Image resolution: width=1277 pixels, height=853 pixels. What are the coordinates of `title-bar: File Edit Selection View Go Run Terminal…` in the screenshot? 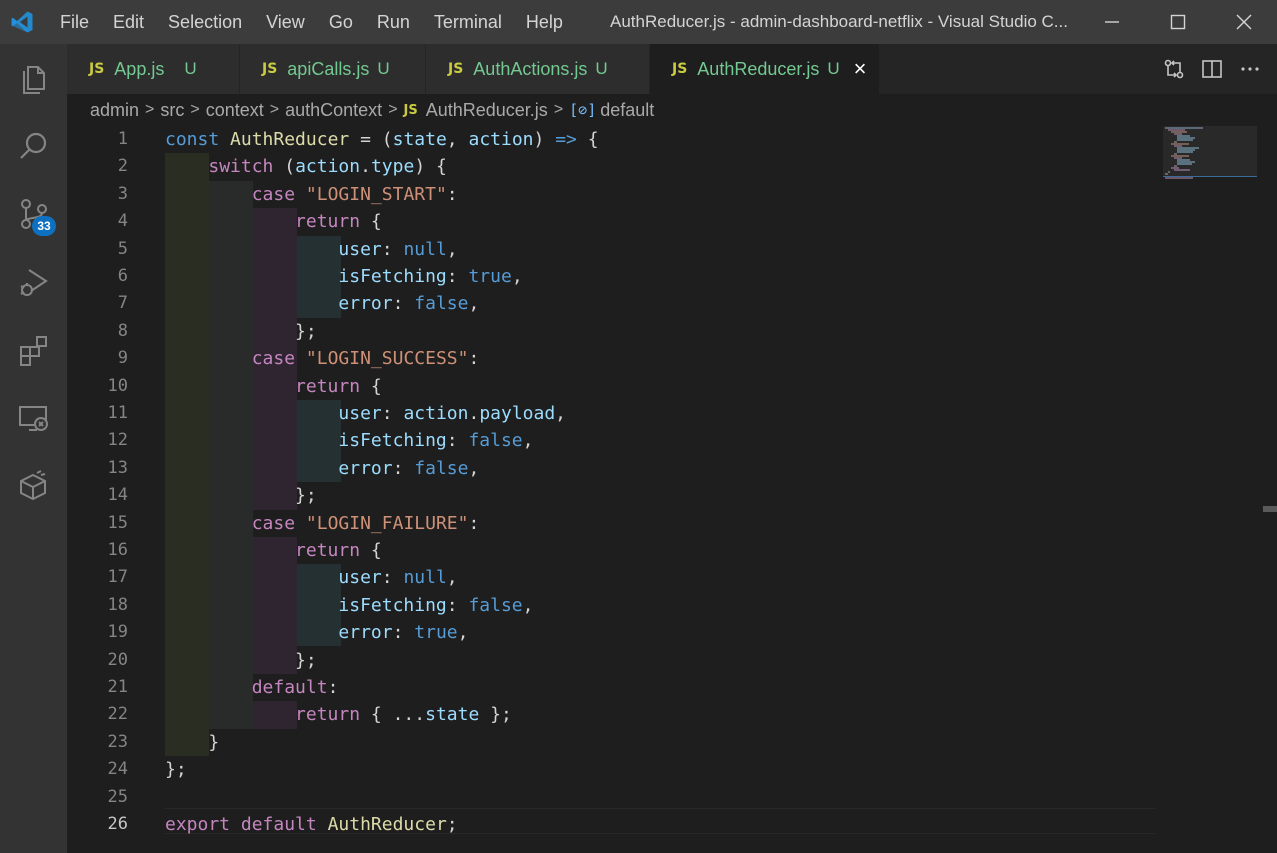 It's located at (638, 22).